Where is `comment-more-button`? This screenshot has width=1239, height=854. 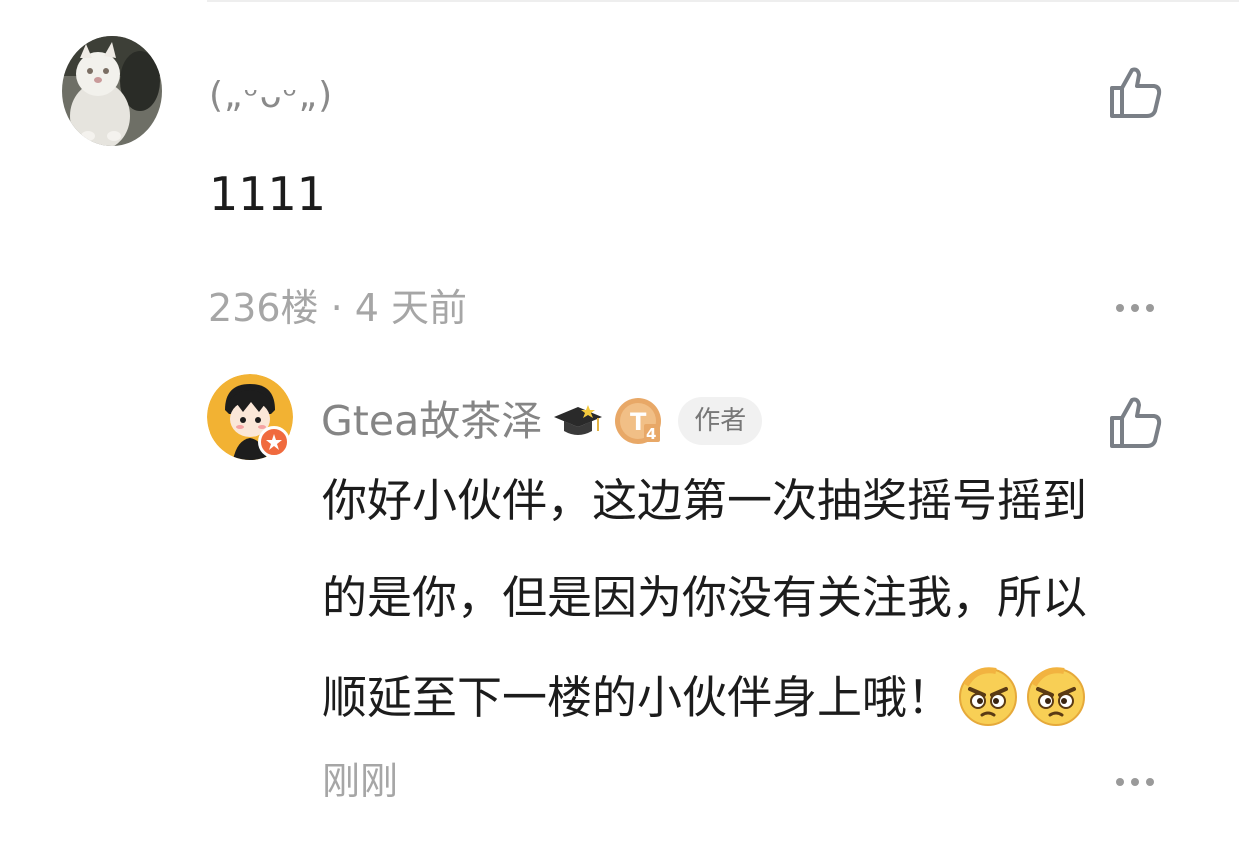
comment-more-button is located at coordinates (1136, 308).